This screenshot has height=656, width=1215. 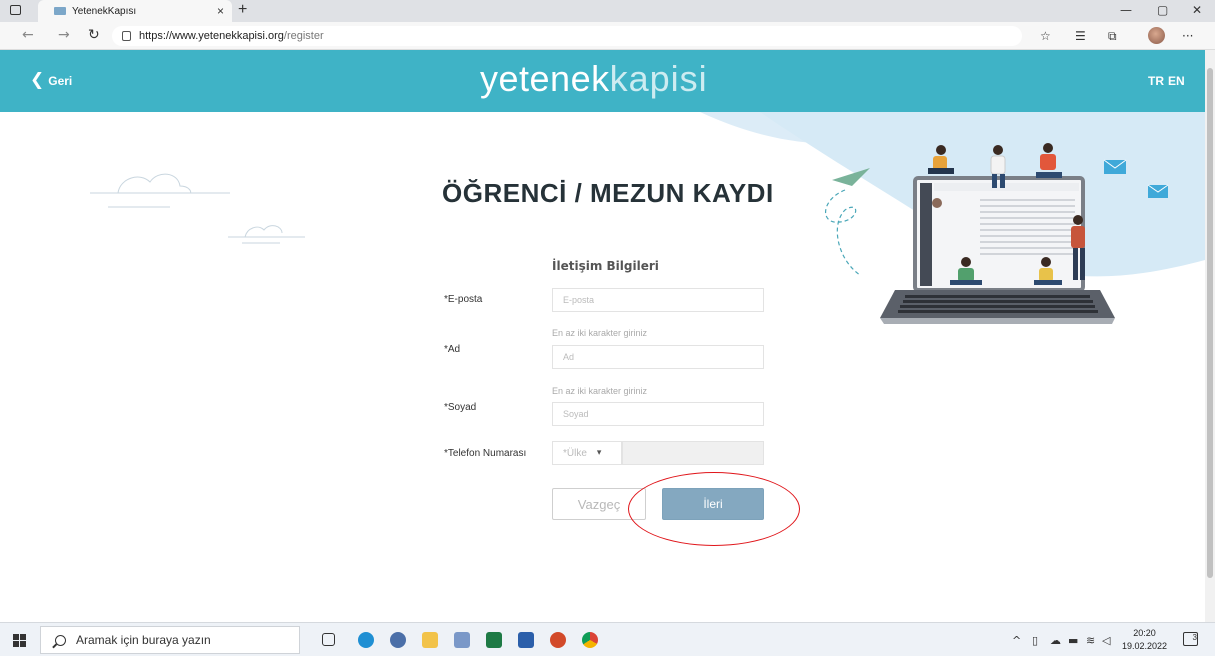 I want to click on email-label: *E-posta, so click(x=463, y=299).